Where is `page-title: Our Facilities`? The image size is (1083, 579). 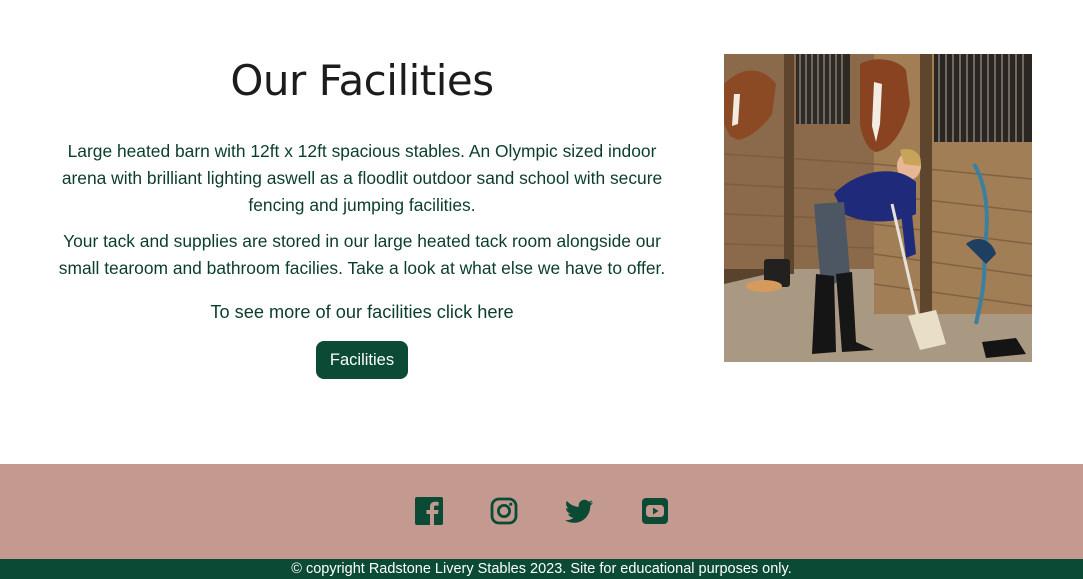 page-title: Our Facilities is located at coordinates (362, 80).